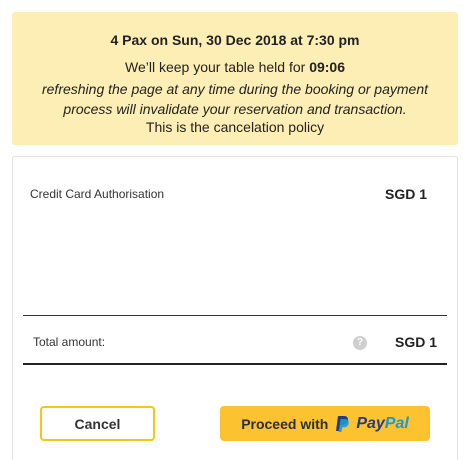 The height and width of the screenshot is (460, 468). What do you see at coordinates (97, 423) in the screenshot?
I see `cancel-button: Cancel` at bounding box center [97, 423].